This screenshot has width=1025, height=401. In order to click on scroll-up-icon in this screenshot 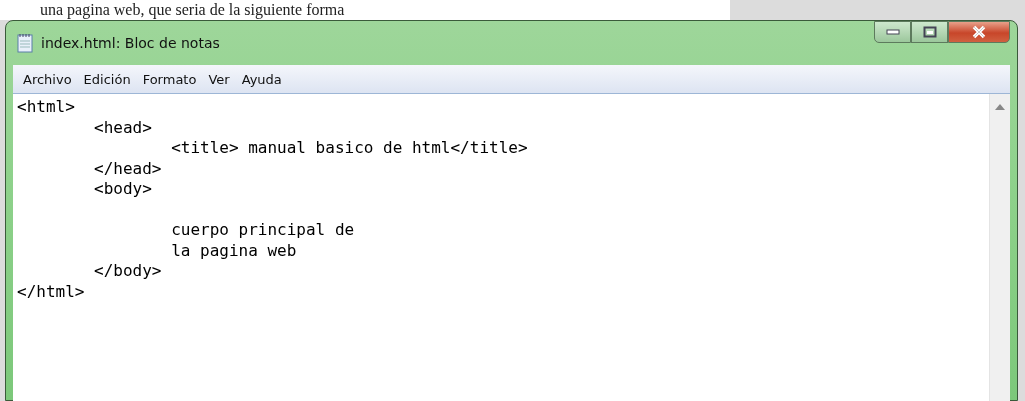, I will do `click(1000, 107)`.